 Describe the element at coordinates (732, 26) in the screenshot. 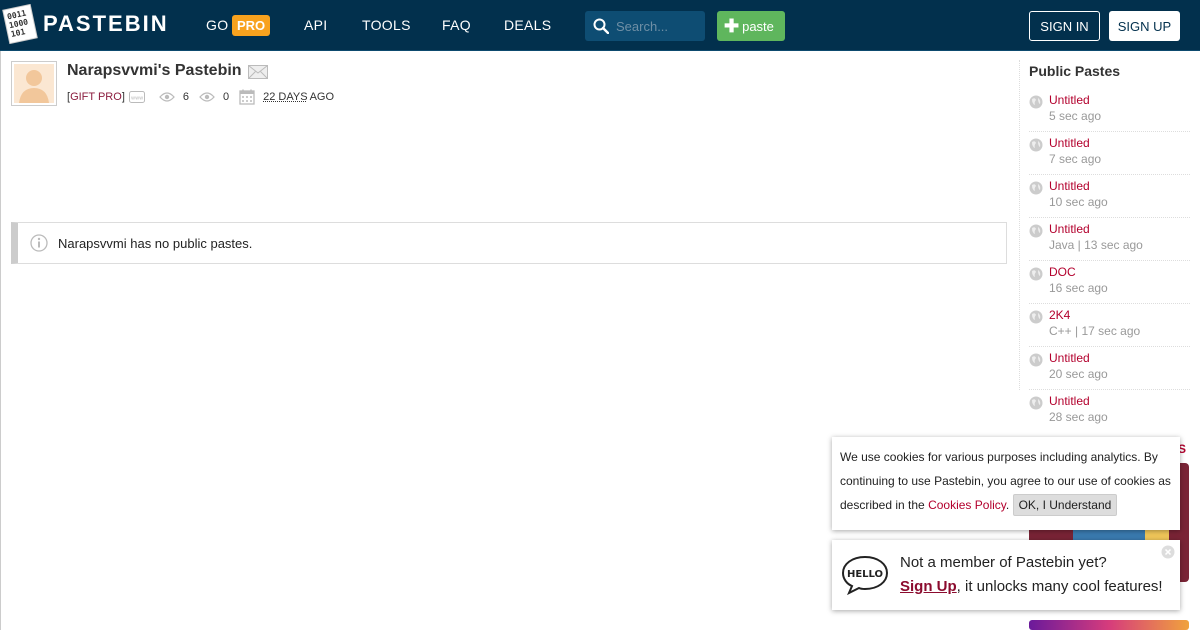

I see `plus-icon: ✚` at that location.